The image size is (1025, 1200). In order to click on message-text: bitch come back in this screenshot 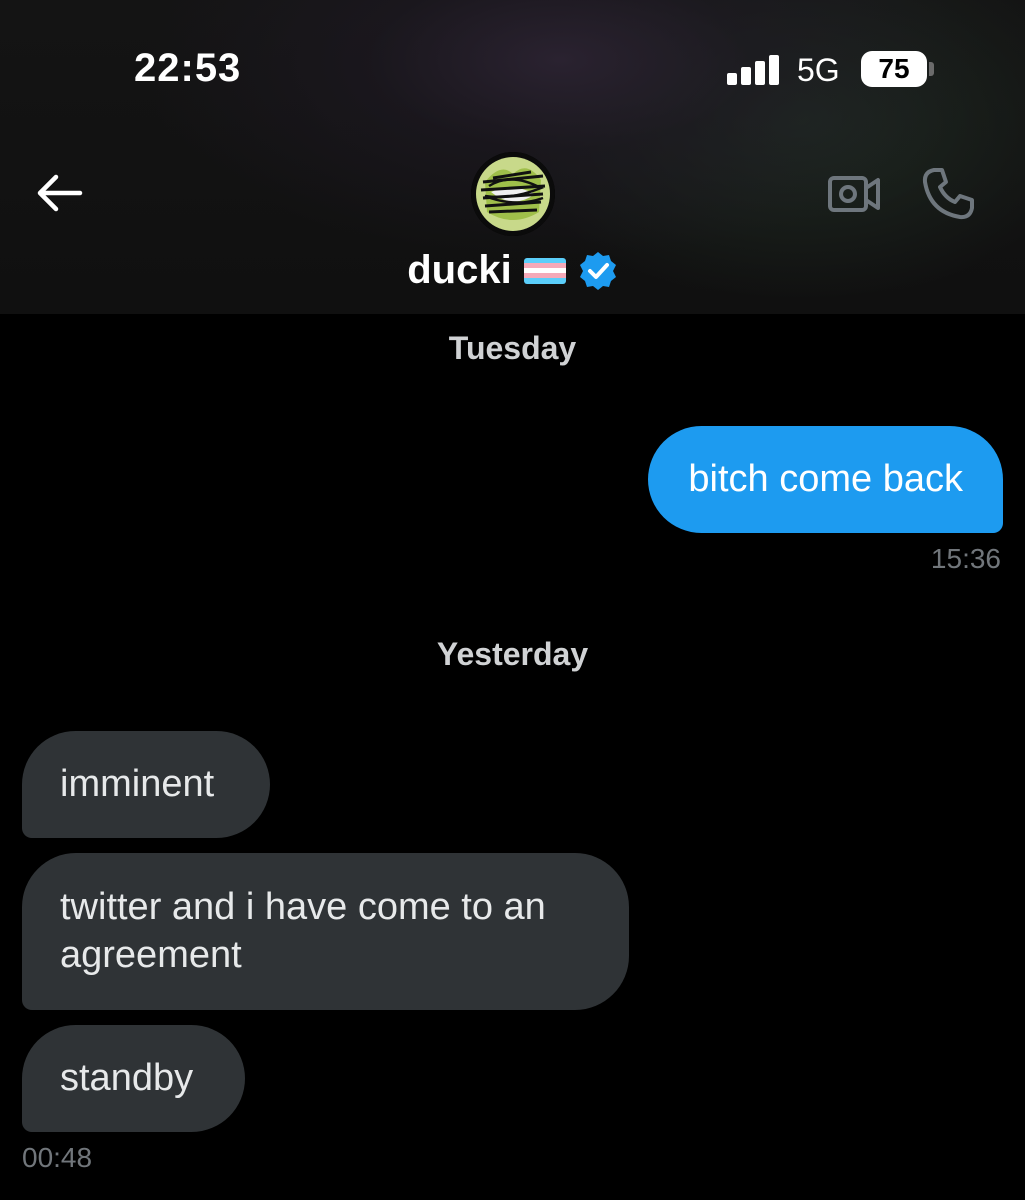, I will do `click(825, 479)`.